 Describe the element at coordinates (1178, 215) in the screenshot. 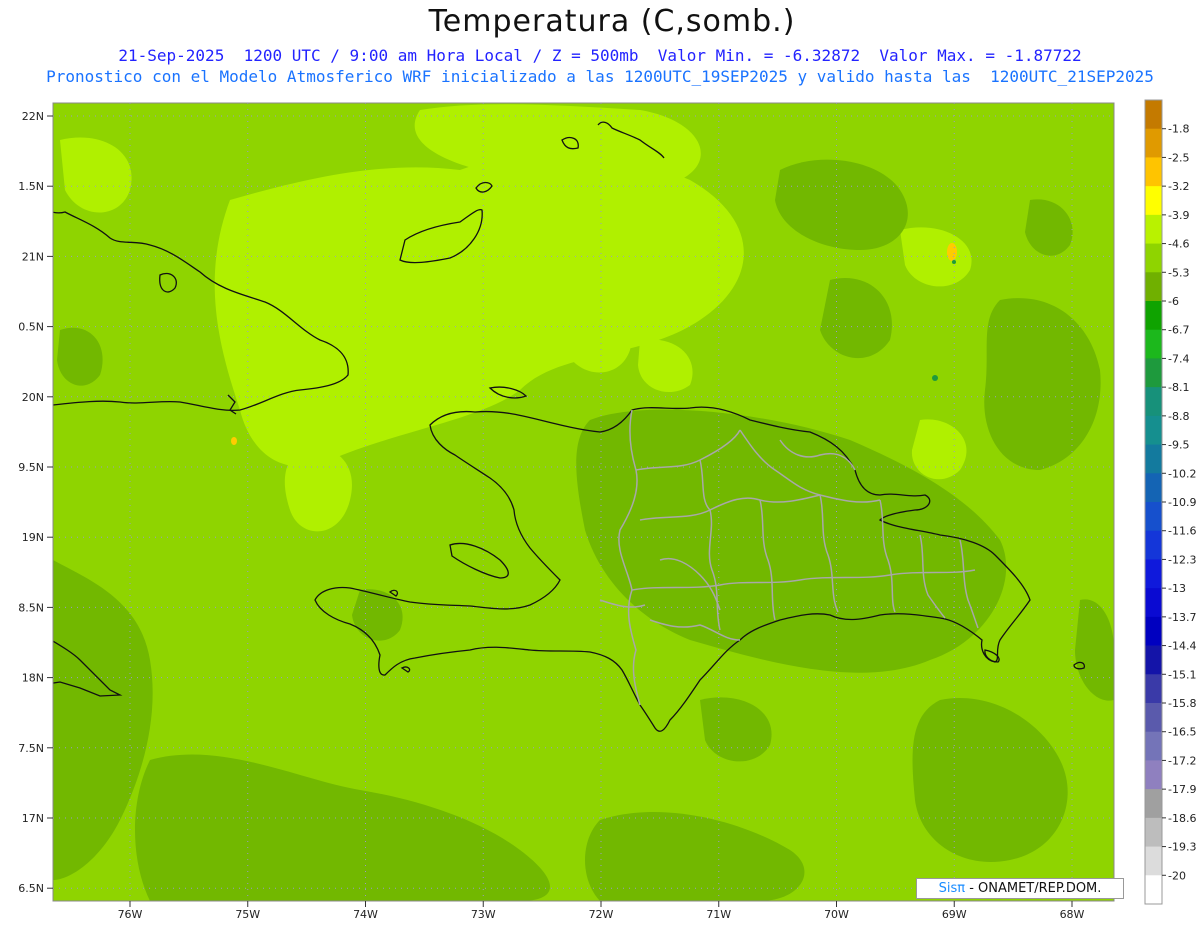

I see `legend-label: -3.9` at that location.